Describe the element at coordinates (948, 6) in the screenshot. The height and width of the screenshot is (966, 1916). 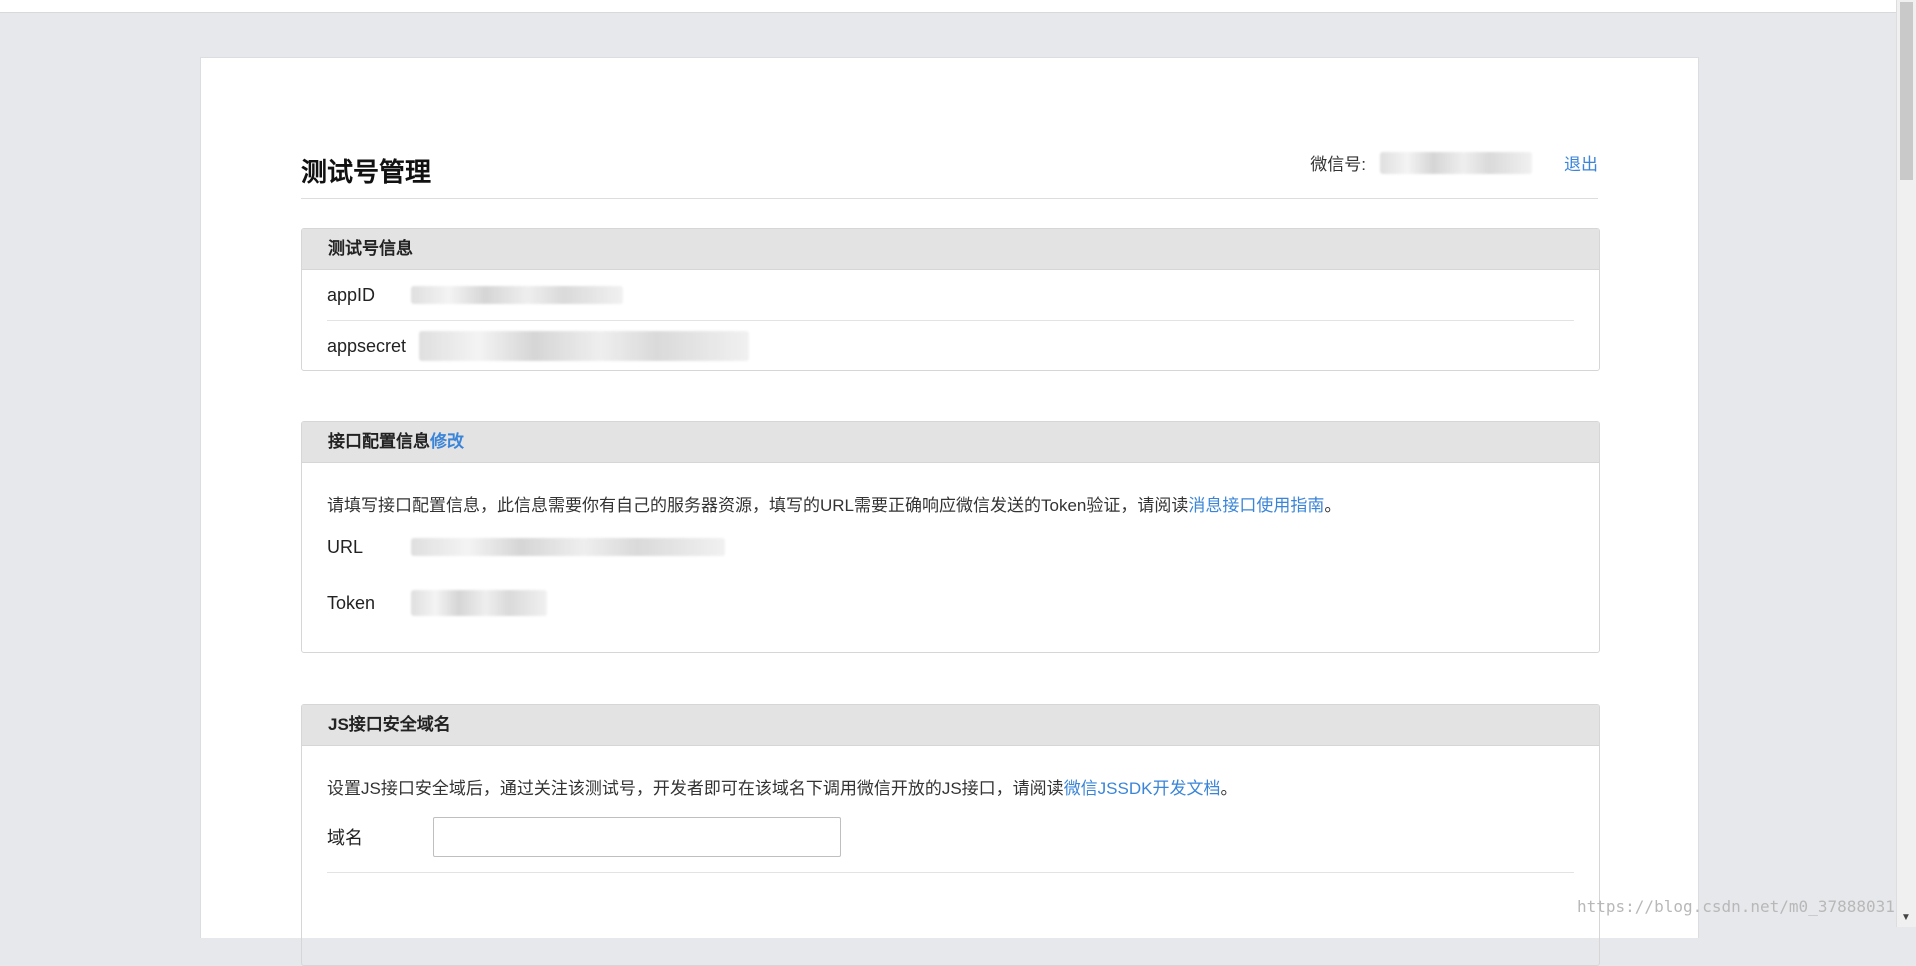
I see `browser-top-strip` at that location.